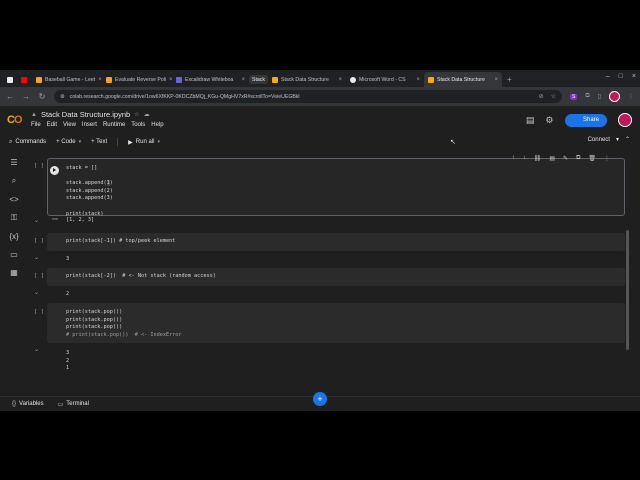 This screenshot has width=640, height=480. I want to click on browser-tab: Microsoft Word - CS ×, so click(385, 79).